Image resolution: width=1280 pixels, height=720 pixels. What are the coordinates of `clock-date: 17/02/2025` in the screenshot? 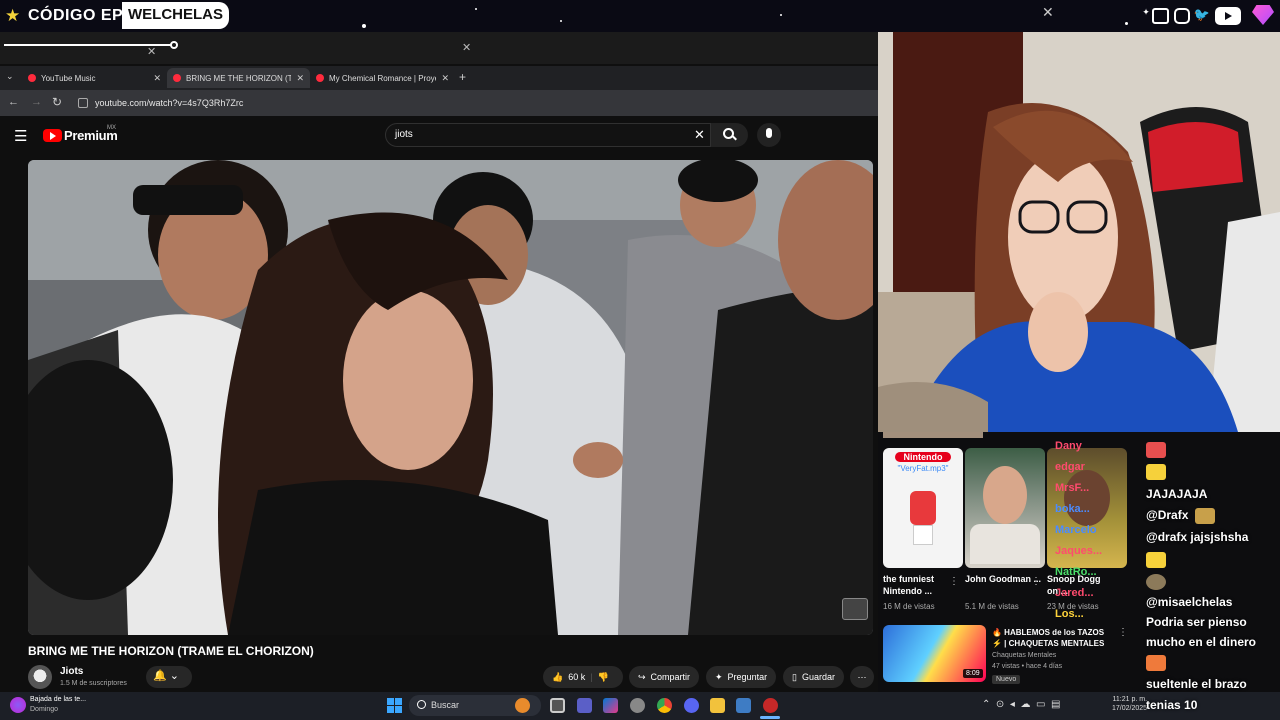 It's located at (1130, 708).